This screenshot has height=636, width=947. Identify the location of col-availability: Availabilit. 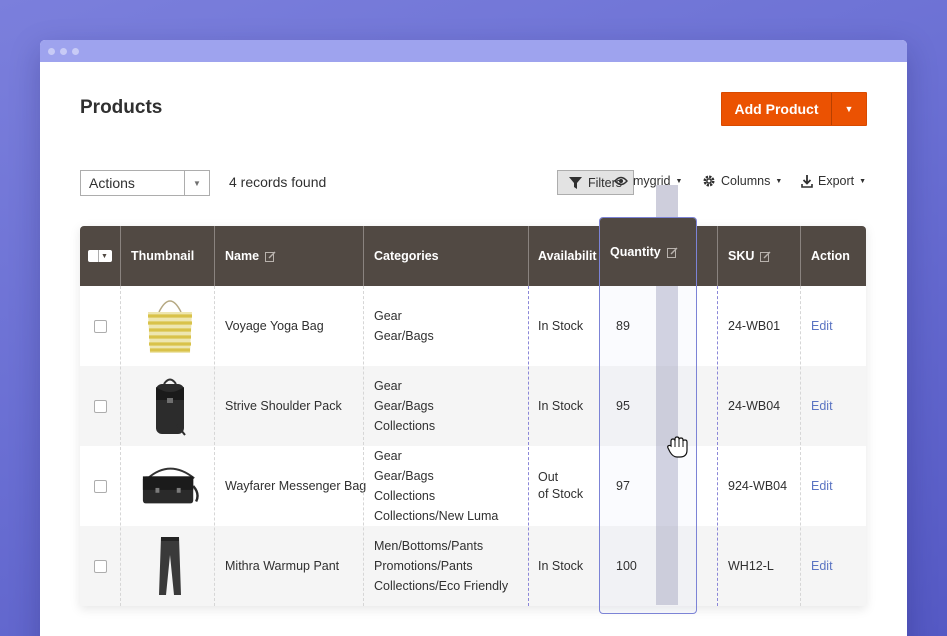
(563, 256).